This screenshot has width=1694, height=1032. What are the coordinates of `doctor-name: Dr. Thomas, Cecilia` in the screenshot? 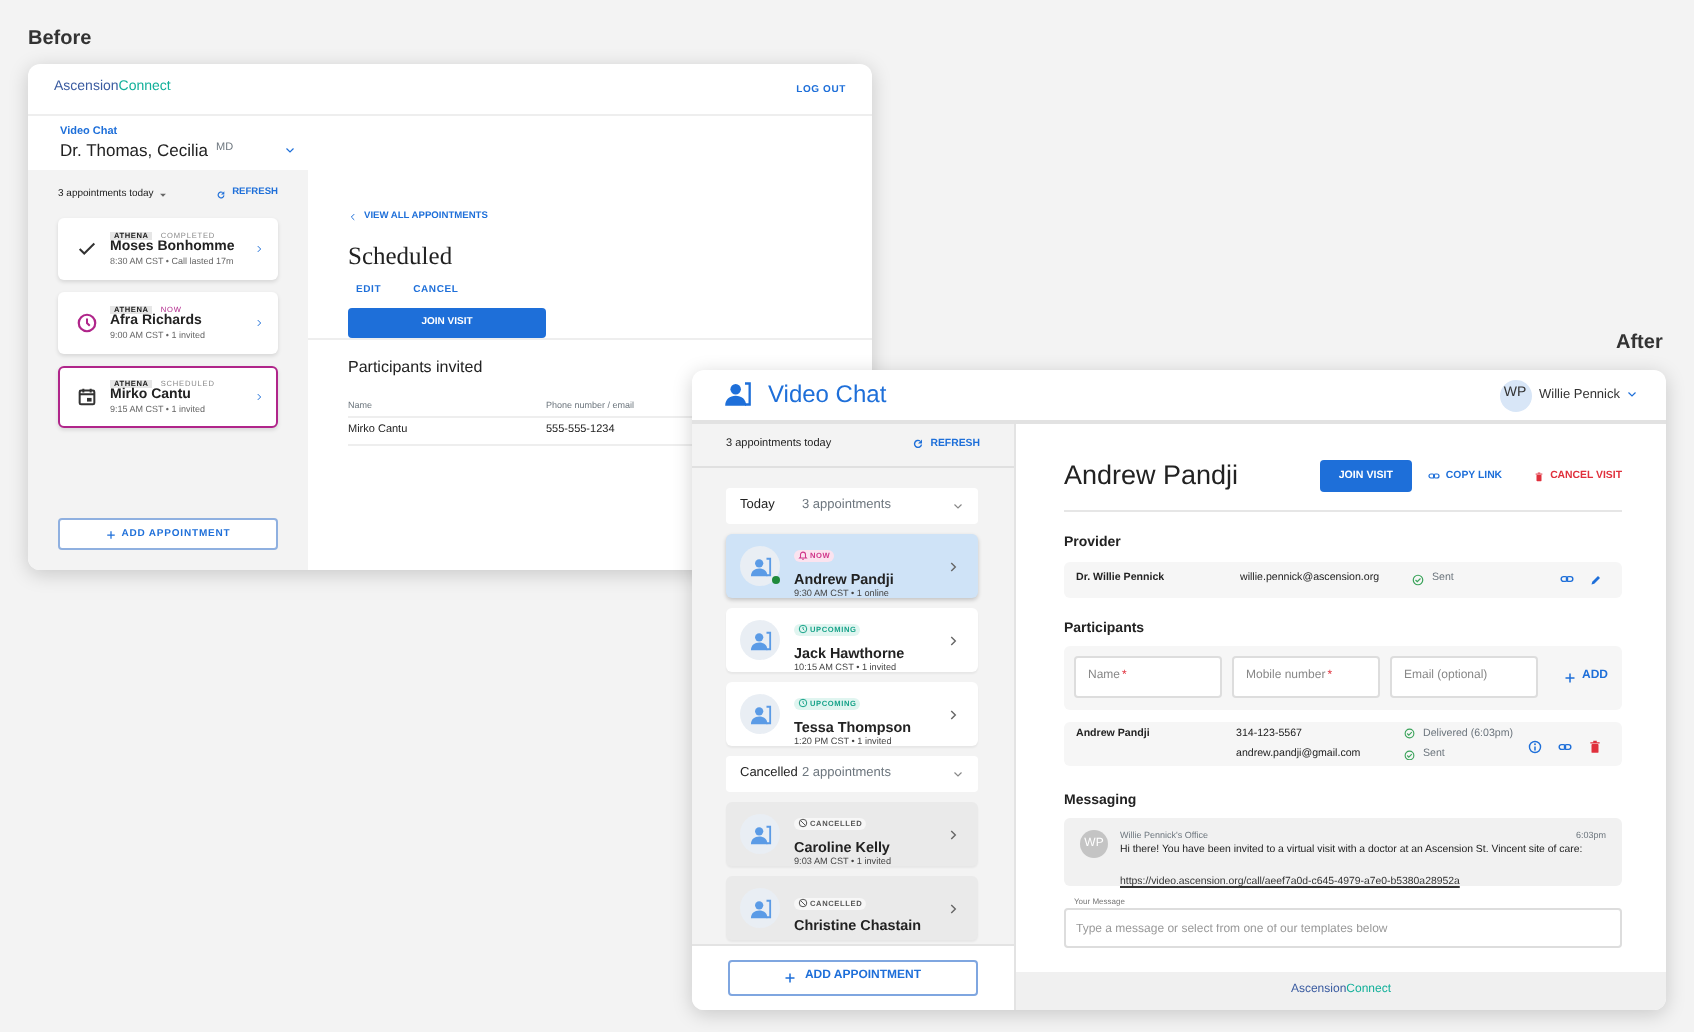 It's located at (134, 149).